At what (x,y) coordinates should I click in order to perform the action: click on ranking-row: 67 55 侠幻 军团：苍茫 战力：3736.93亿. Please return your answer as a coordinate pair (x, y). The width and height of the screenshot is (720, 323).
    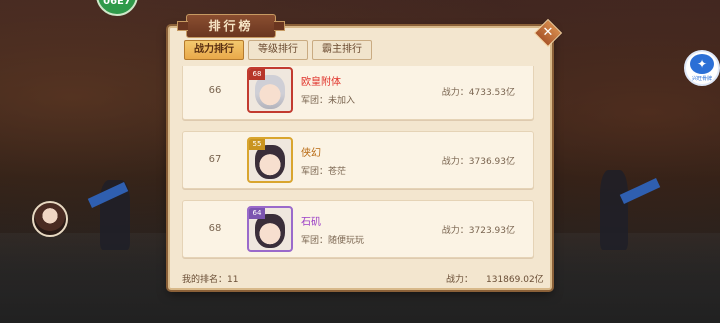
    Looking at the image, I should click on (358, 160).